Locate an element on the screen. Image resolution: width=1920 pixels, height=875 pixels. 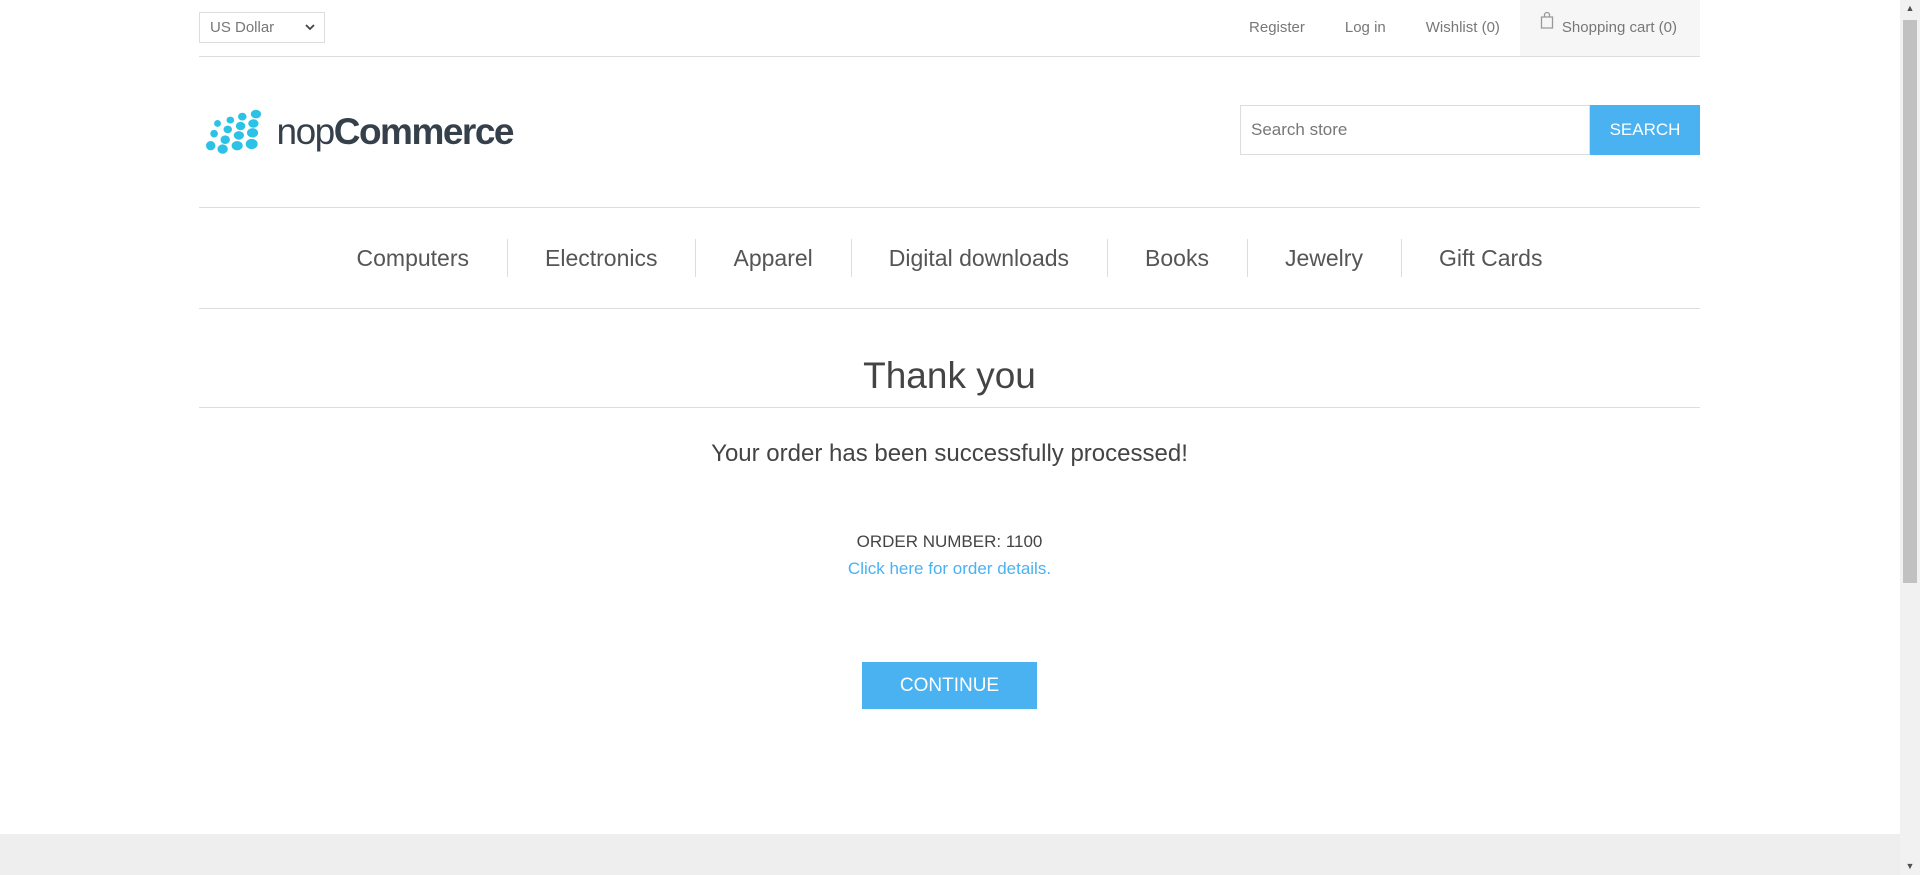
vertical-scrollbar: ▲ ▼ is located at coordinates (1910, 437).